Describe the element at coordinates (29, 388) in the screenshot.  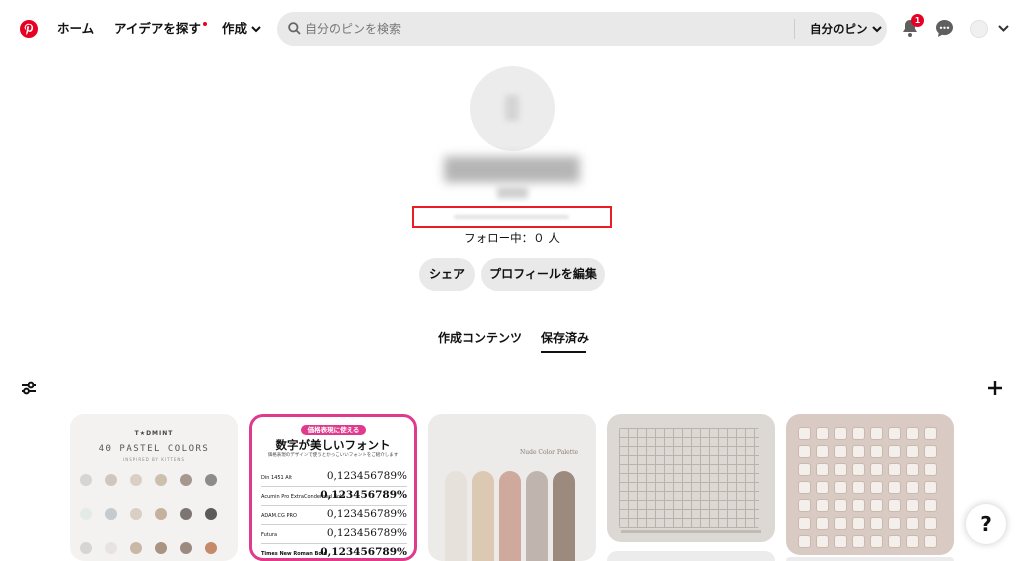
I see `filter-sliders-icon` at that location.